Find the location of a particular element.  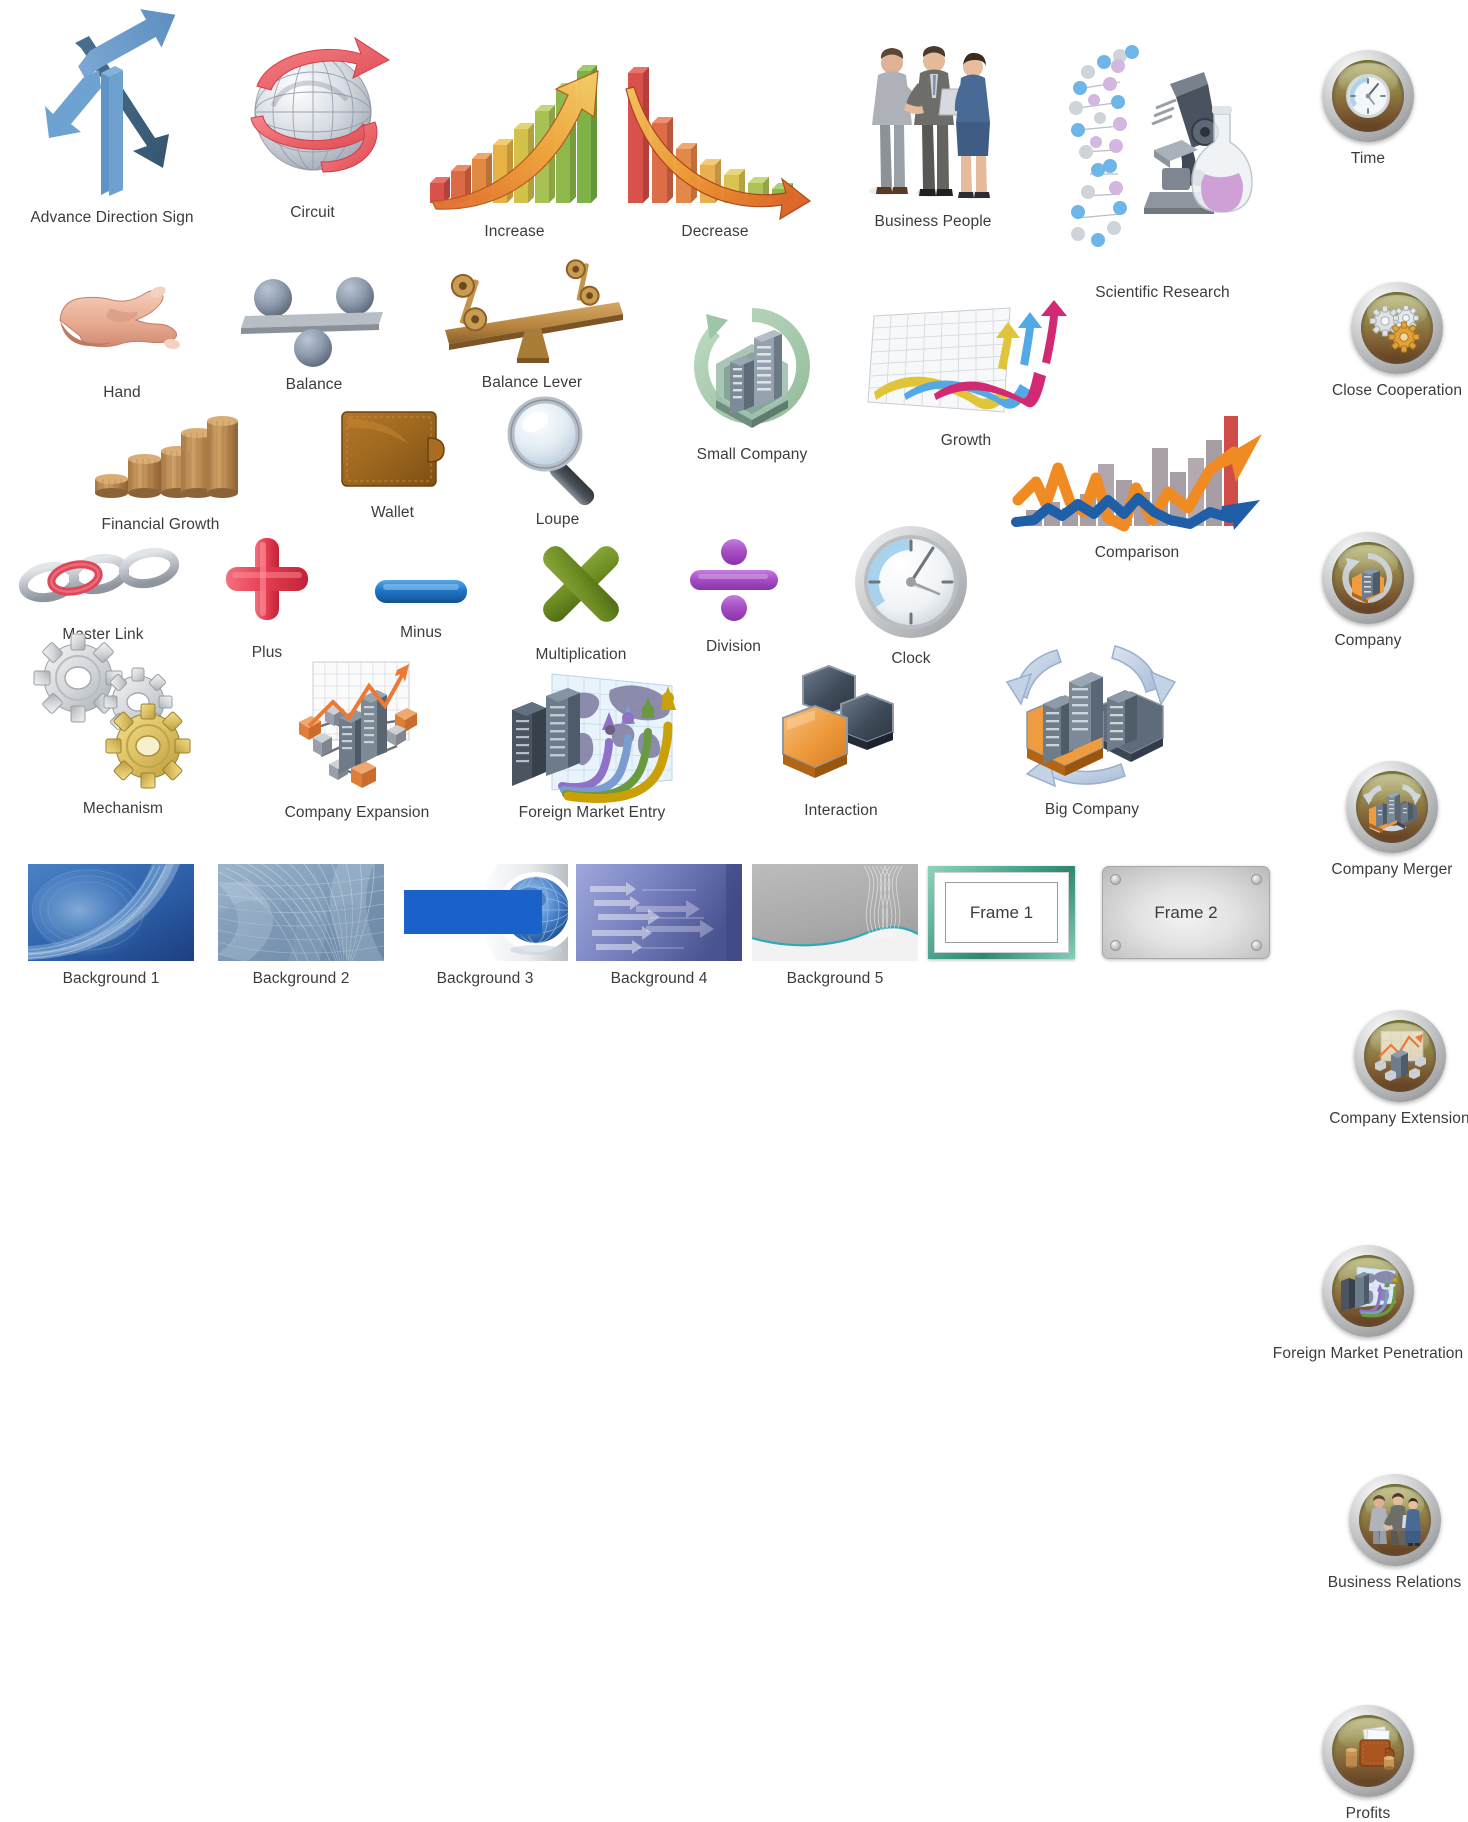

clipart-foreign-market-entry: Foreign Market Entry is located at coordinates (592, 744).